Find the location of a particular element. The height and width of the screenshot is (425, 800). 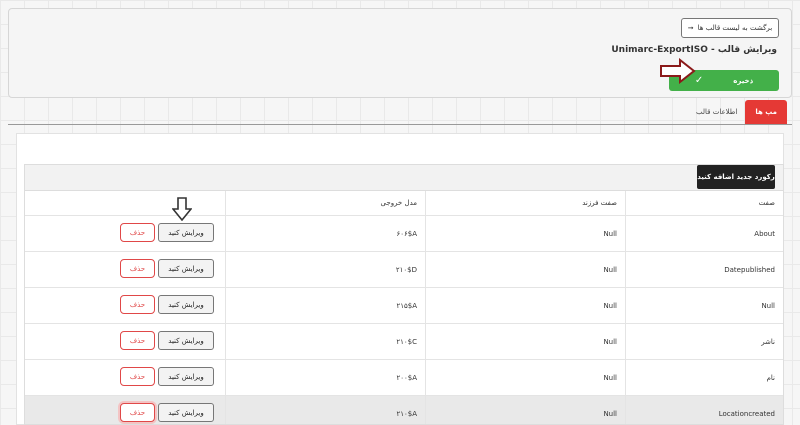

back-button-label: برگشت به لیست قالب ها is located at coordinates (735, 28).